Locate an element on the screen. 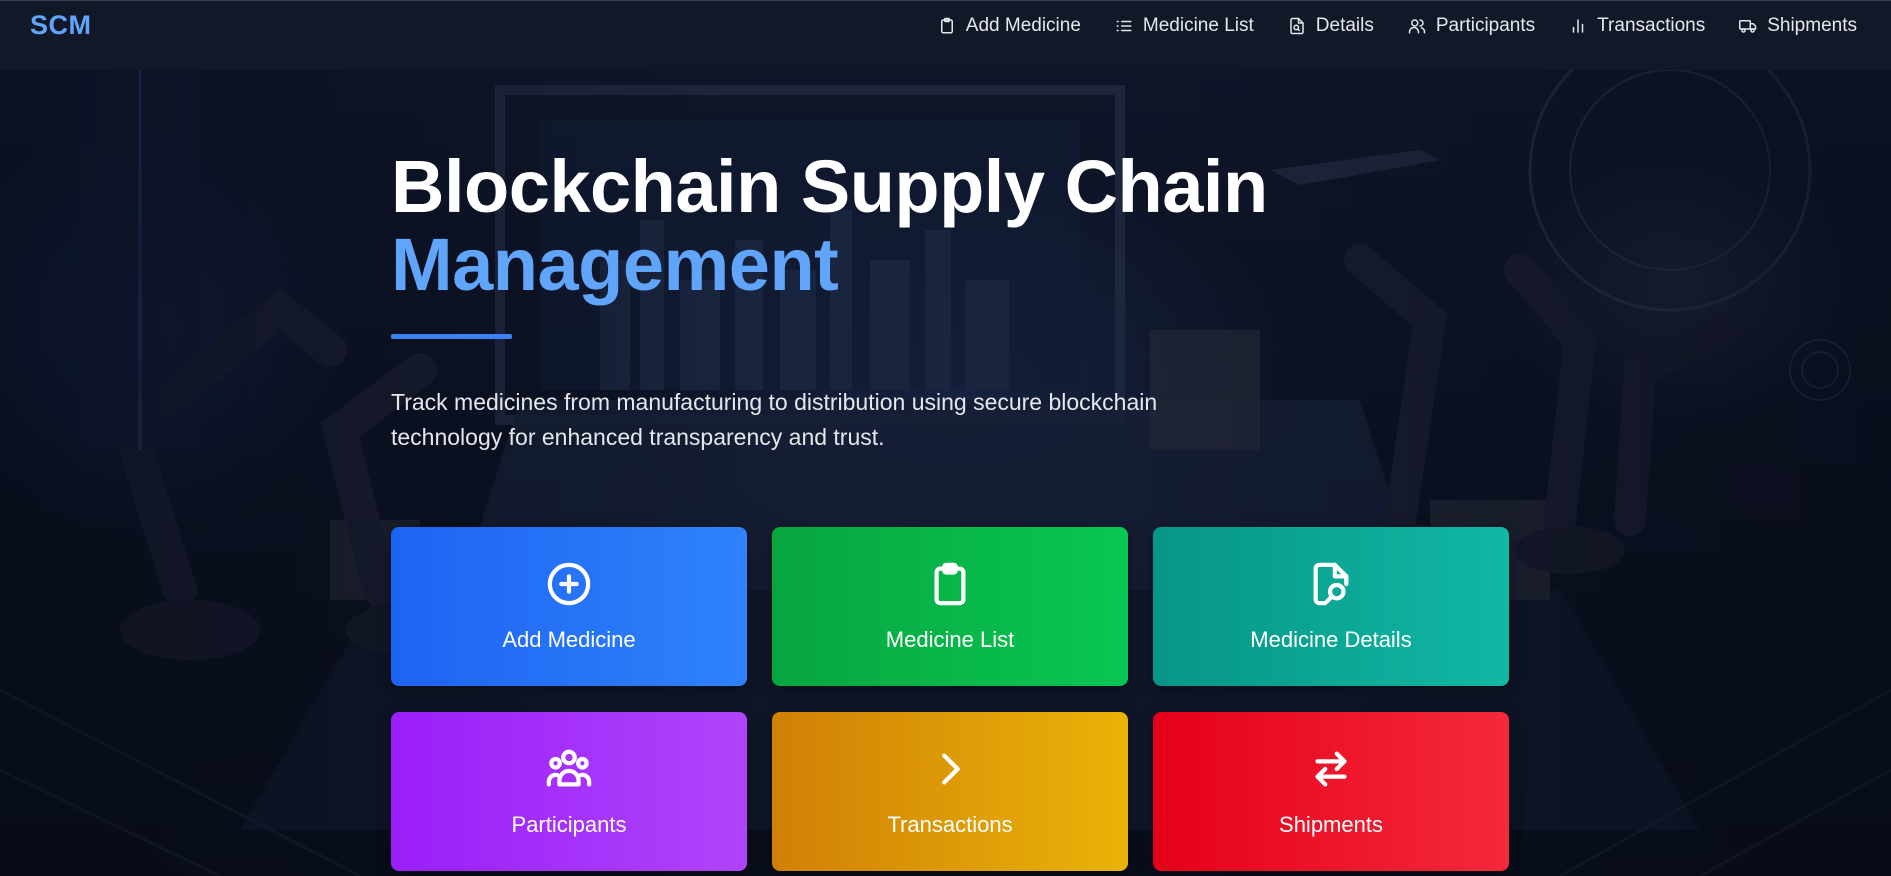 This screenshot has height=876, width=1891. page-title: Blockchain Supply Chain Management is located at coordinates (951, 226).